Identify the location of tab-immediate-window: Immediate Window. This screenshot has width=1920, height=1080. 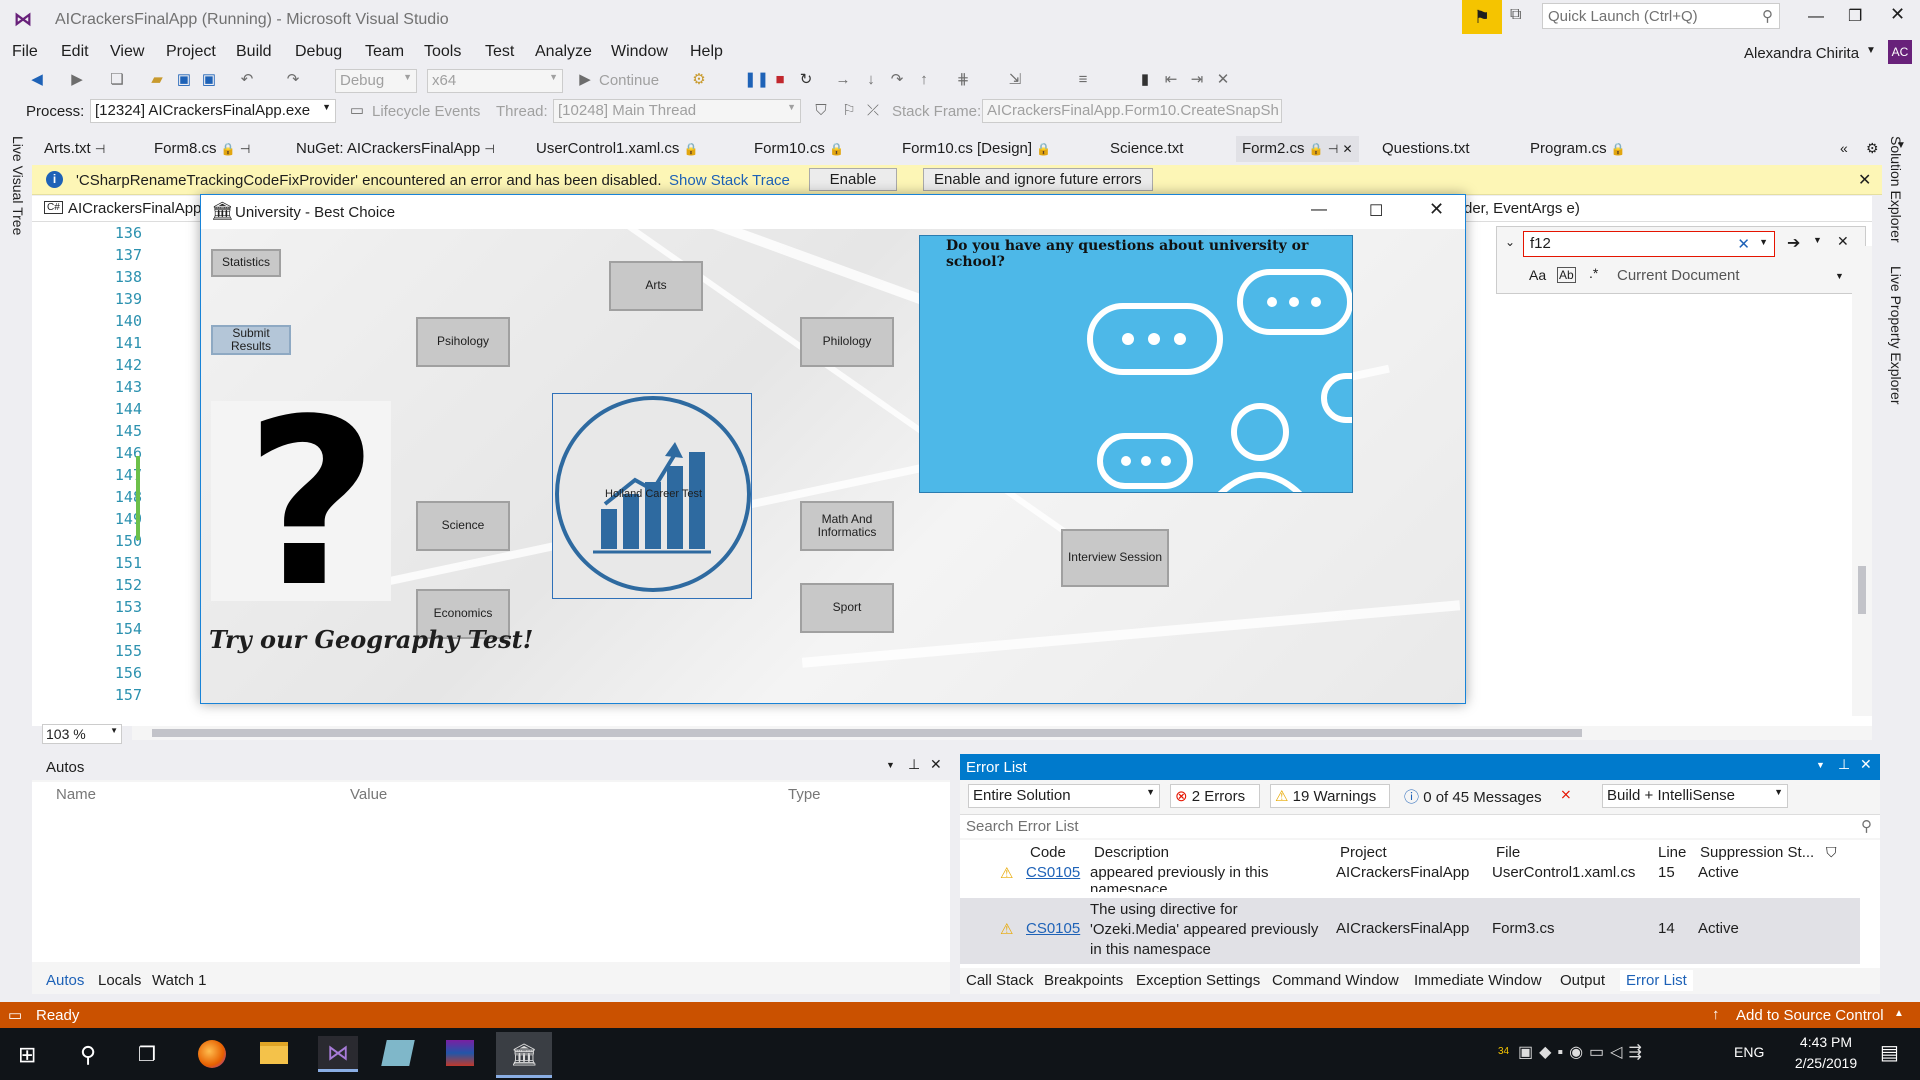
(1478, 980).